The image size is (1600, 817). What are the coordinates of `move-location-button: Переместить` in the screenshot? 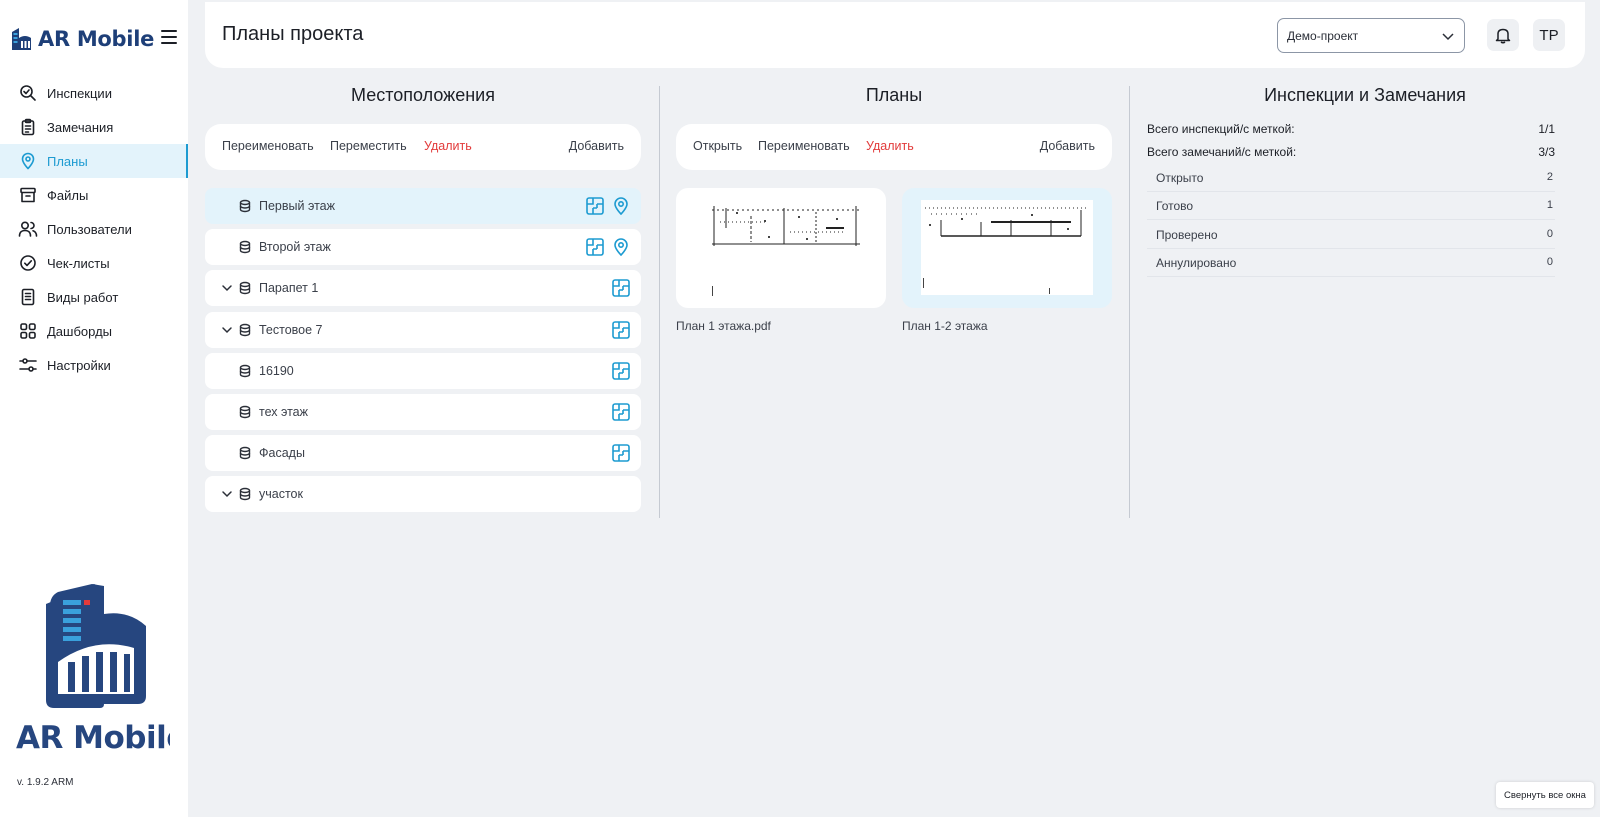 It's located at (368, 146).